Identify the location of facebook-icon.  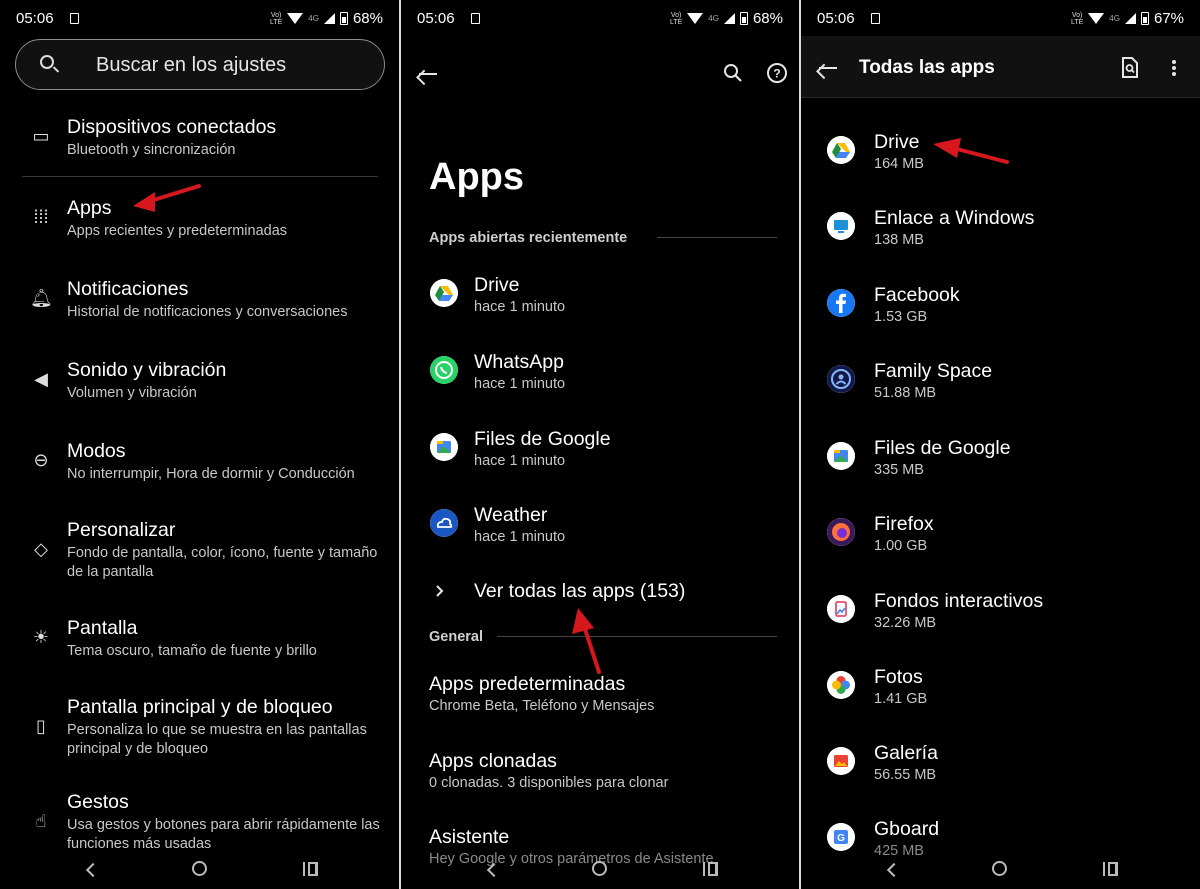
(841, 303).